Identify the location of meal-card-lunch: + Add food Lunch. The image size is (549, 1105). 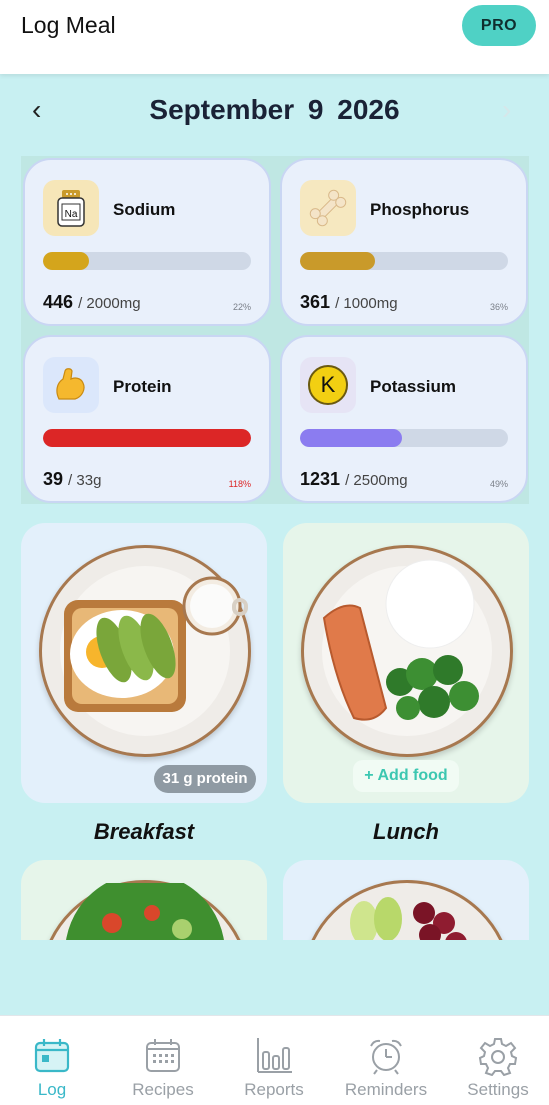
(406, 683).